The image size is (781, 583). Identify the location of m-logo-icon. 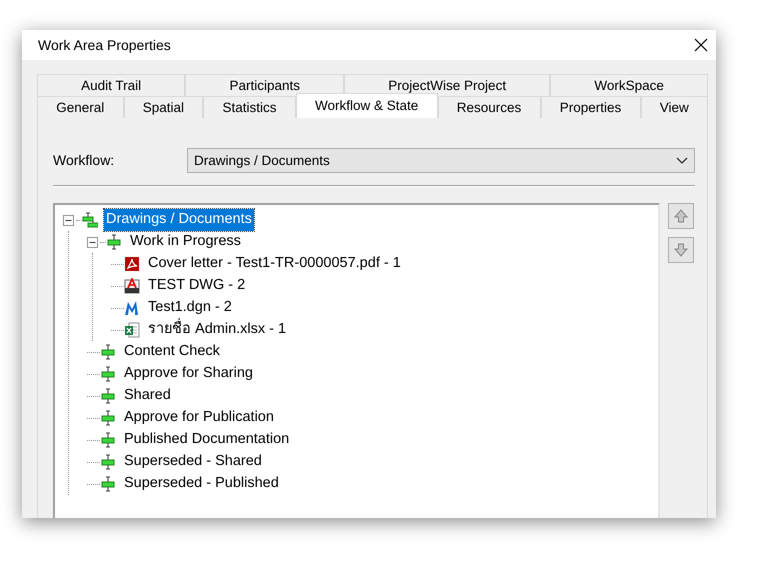
(132, 308).